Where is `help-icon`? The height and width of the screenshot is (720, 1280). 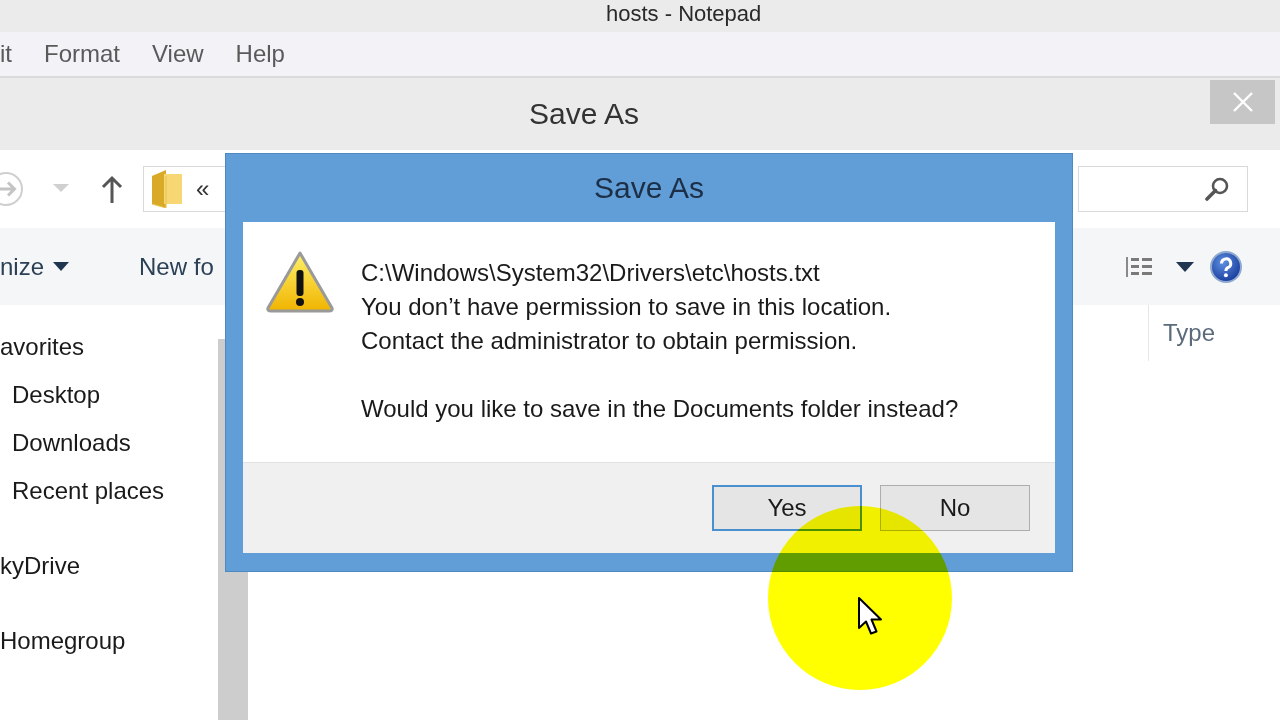 help-icon is located at coordinates (1226, 266).